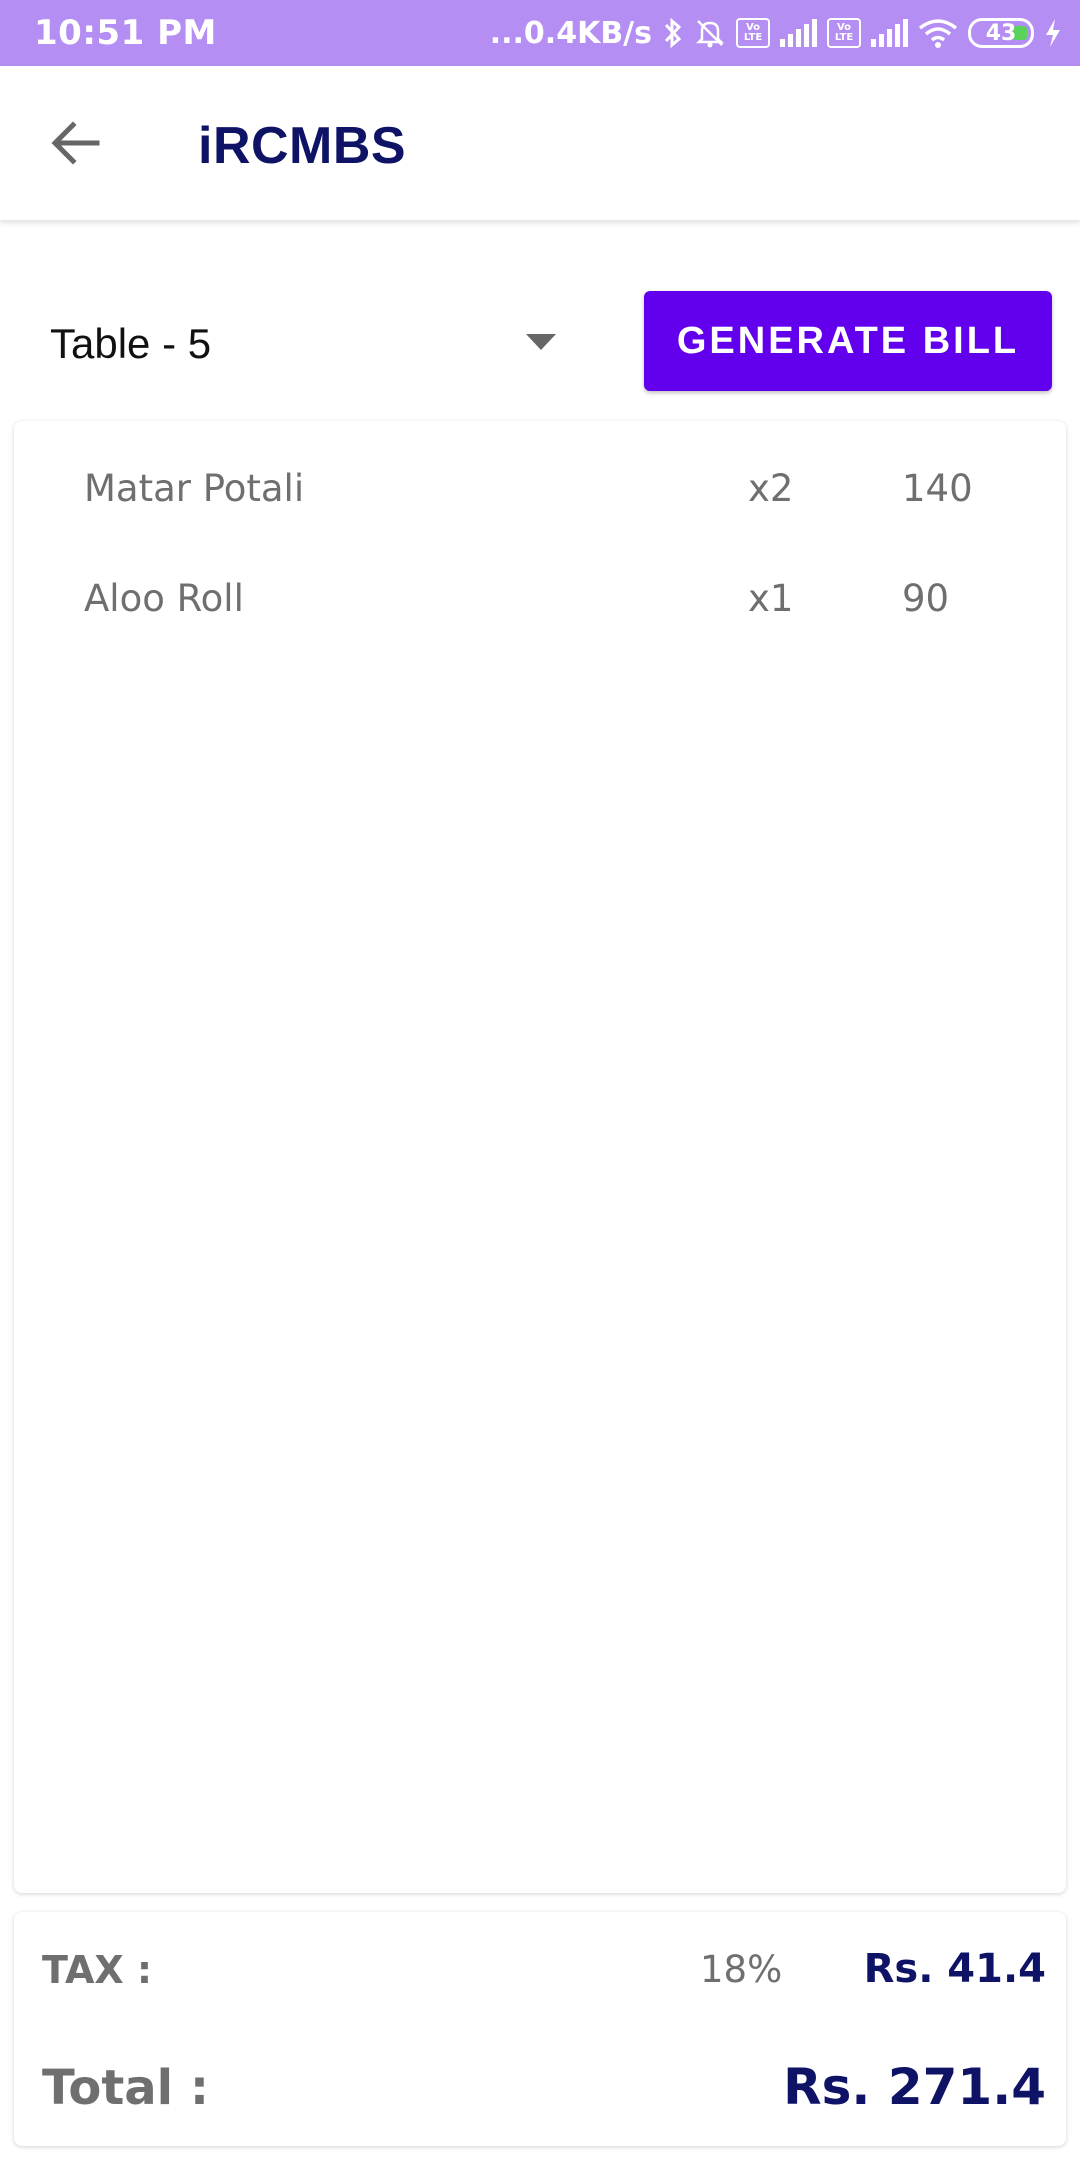 This screenshot has height=2160, width=1080. I want to click on status-time: 10:51 PM, so click(125, 33).